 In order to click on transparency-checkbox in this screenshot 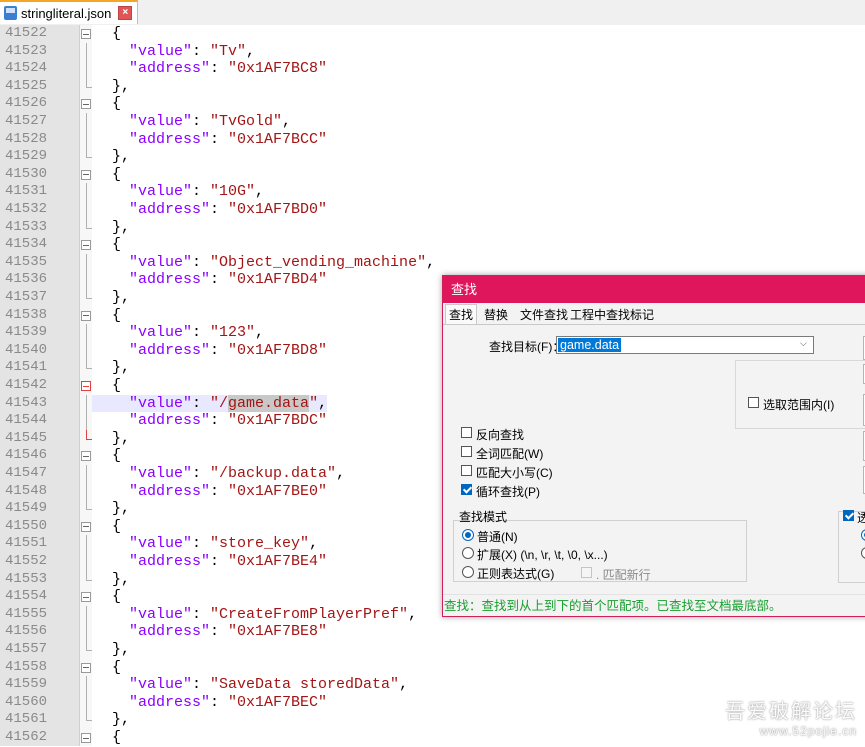, I will do `click(848, 515)`.